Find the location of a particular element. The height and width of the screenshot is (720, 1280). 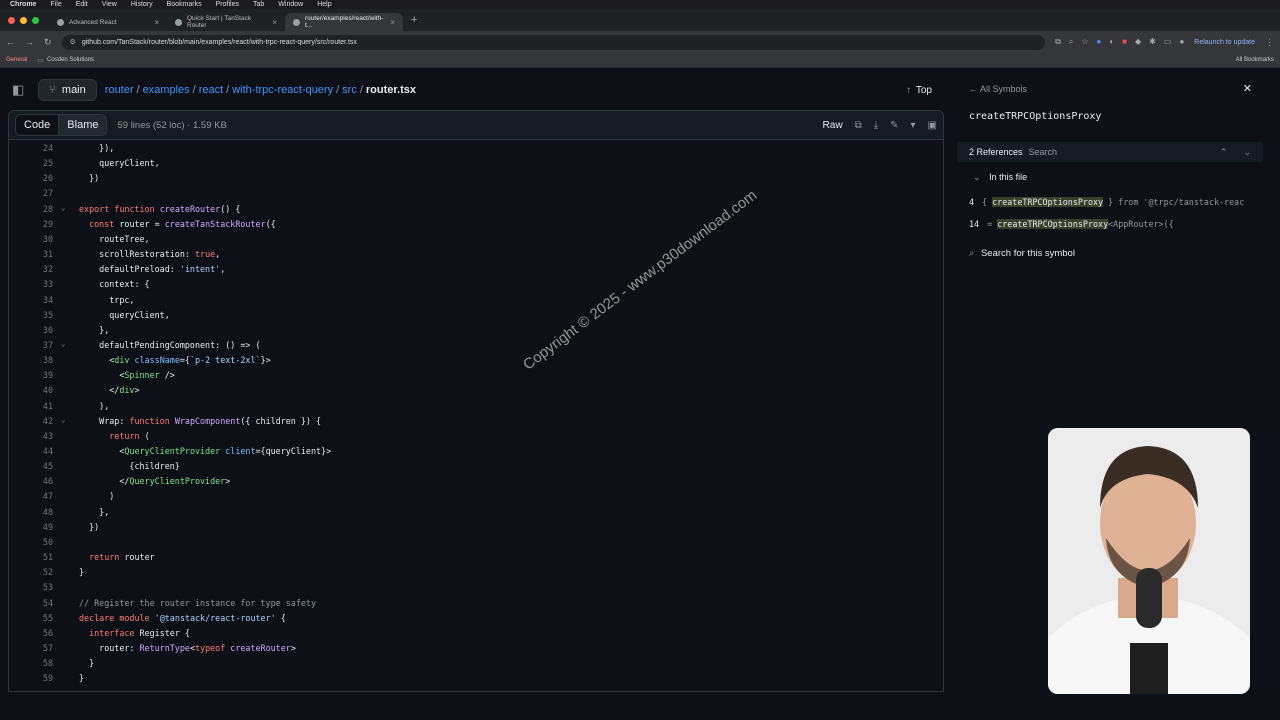

window-controls is located at coordinates (23, 20).